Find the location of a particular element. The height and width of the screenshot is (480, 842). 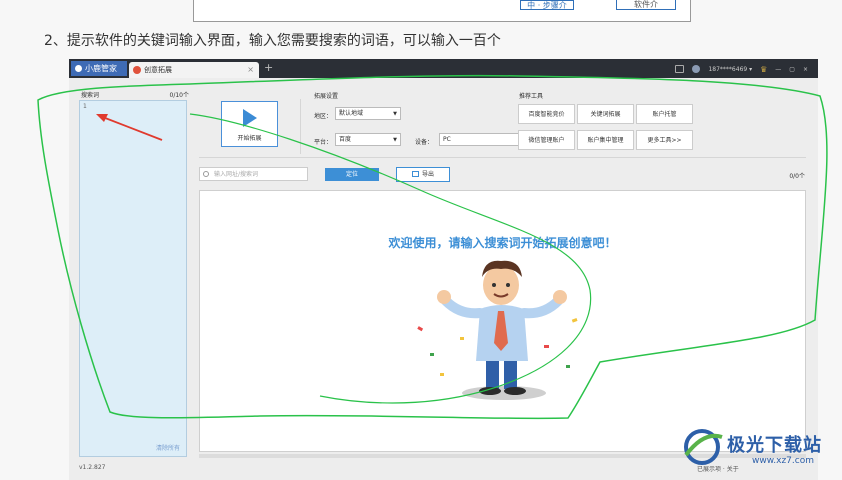

device-value: PC is located at coordinates (447, 139).